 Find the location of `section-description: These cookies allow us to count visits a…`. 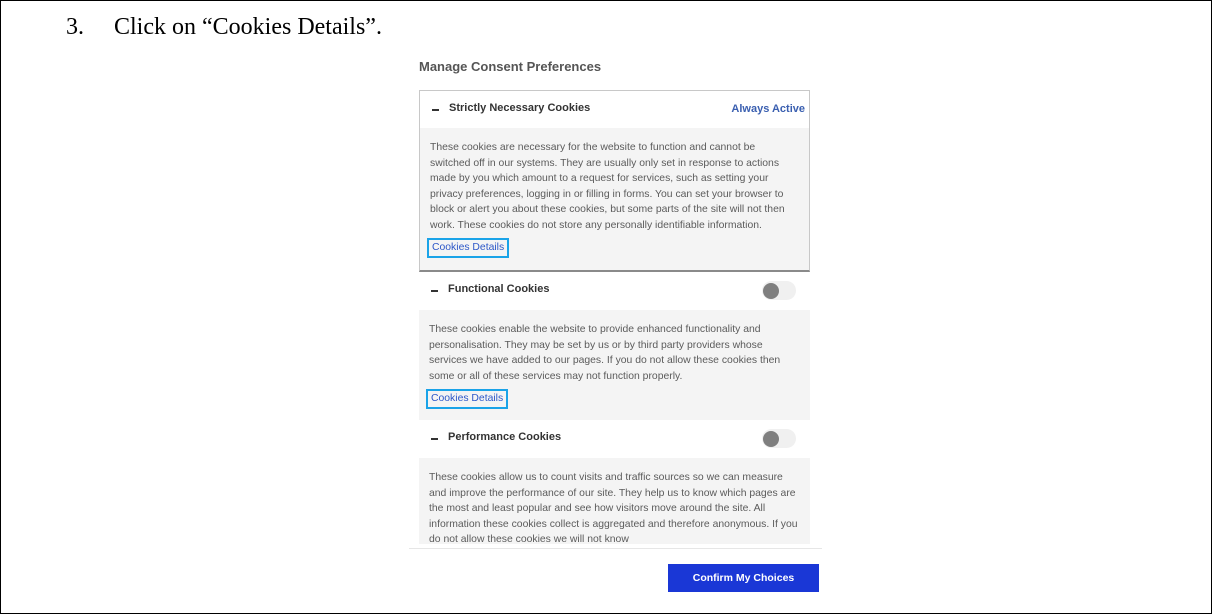

section-description: These cookies allow us to count visits a… is located at coordinates (613, 508).